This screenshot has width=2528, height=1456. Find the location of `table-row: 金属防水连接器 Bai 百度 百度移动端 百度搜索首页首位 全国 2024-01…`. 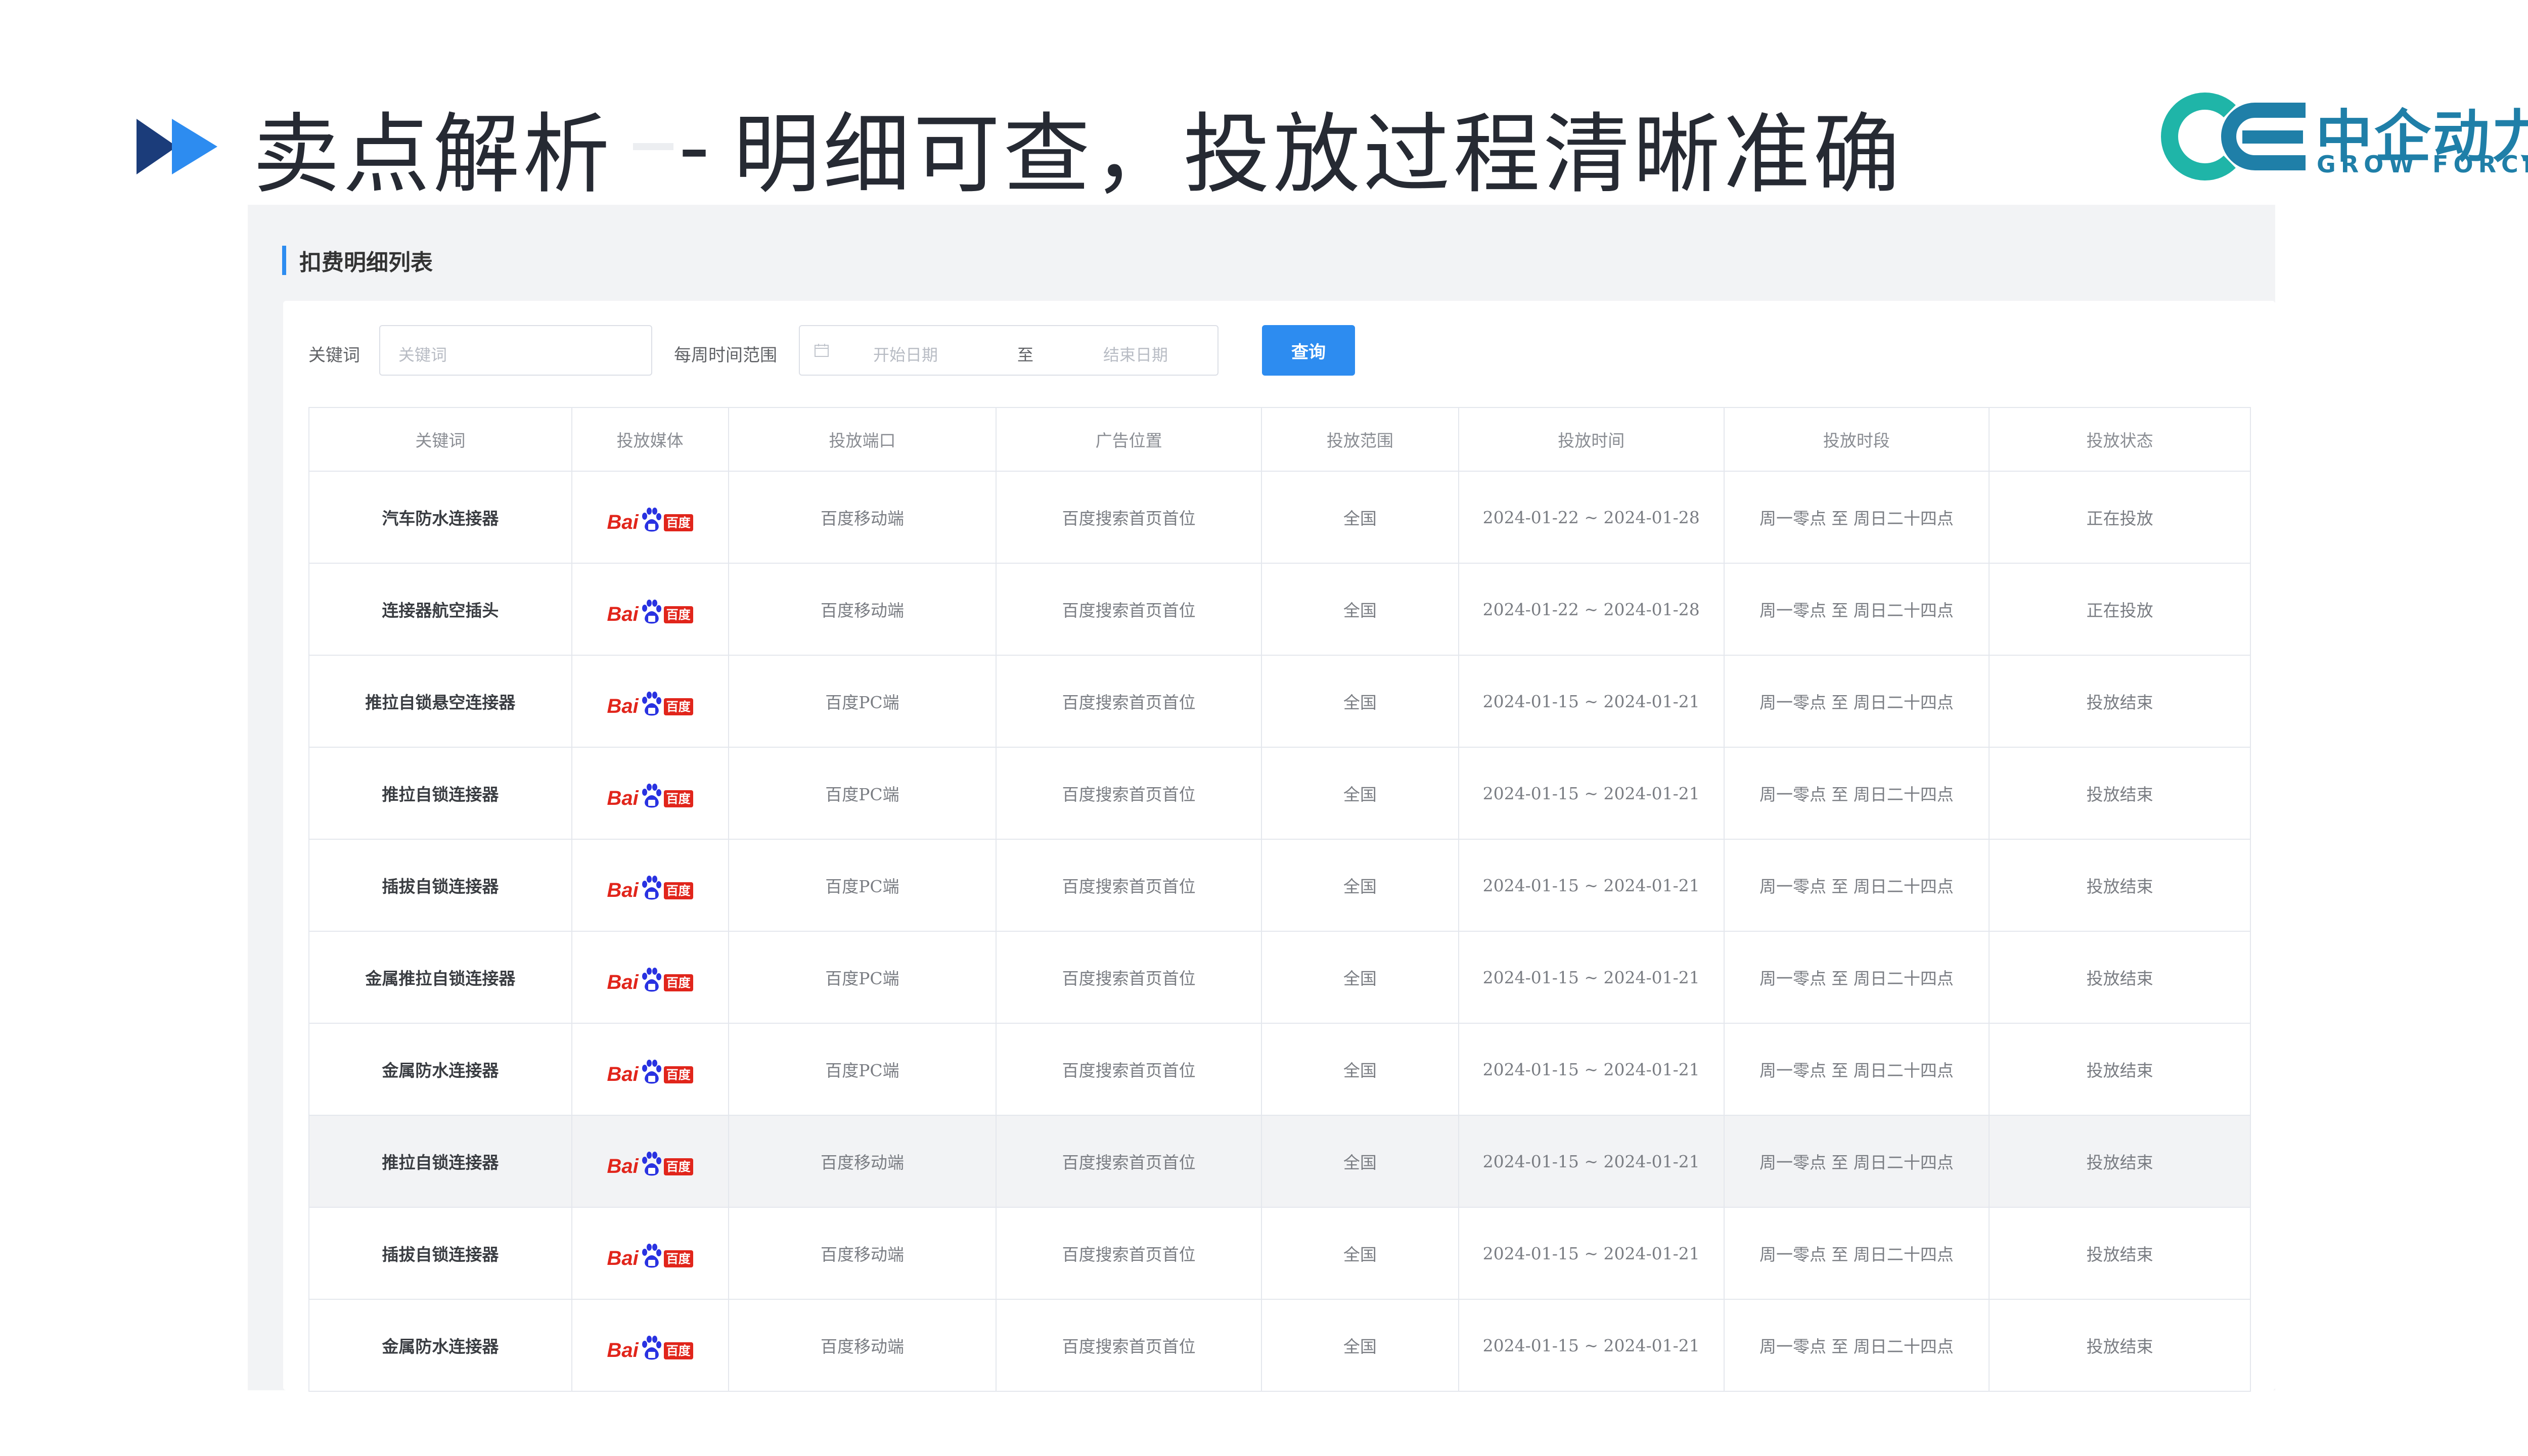

table-row: 金属防水连接器 Bai 百度 百度移动端 百度搜索首页首位 全国 2024-01… is located at coordinates (1280, 1346).